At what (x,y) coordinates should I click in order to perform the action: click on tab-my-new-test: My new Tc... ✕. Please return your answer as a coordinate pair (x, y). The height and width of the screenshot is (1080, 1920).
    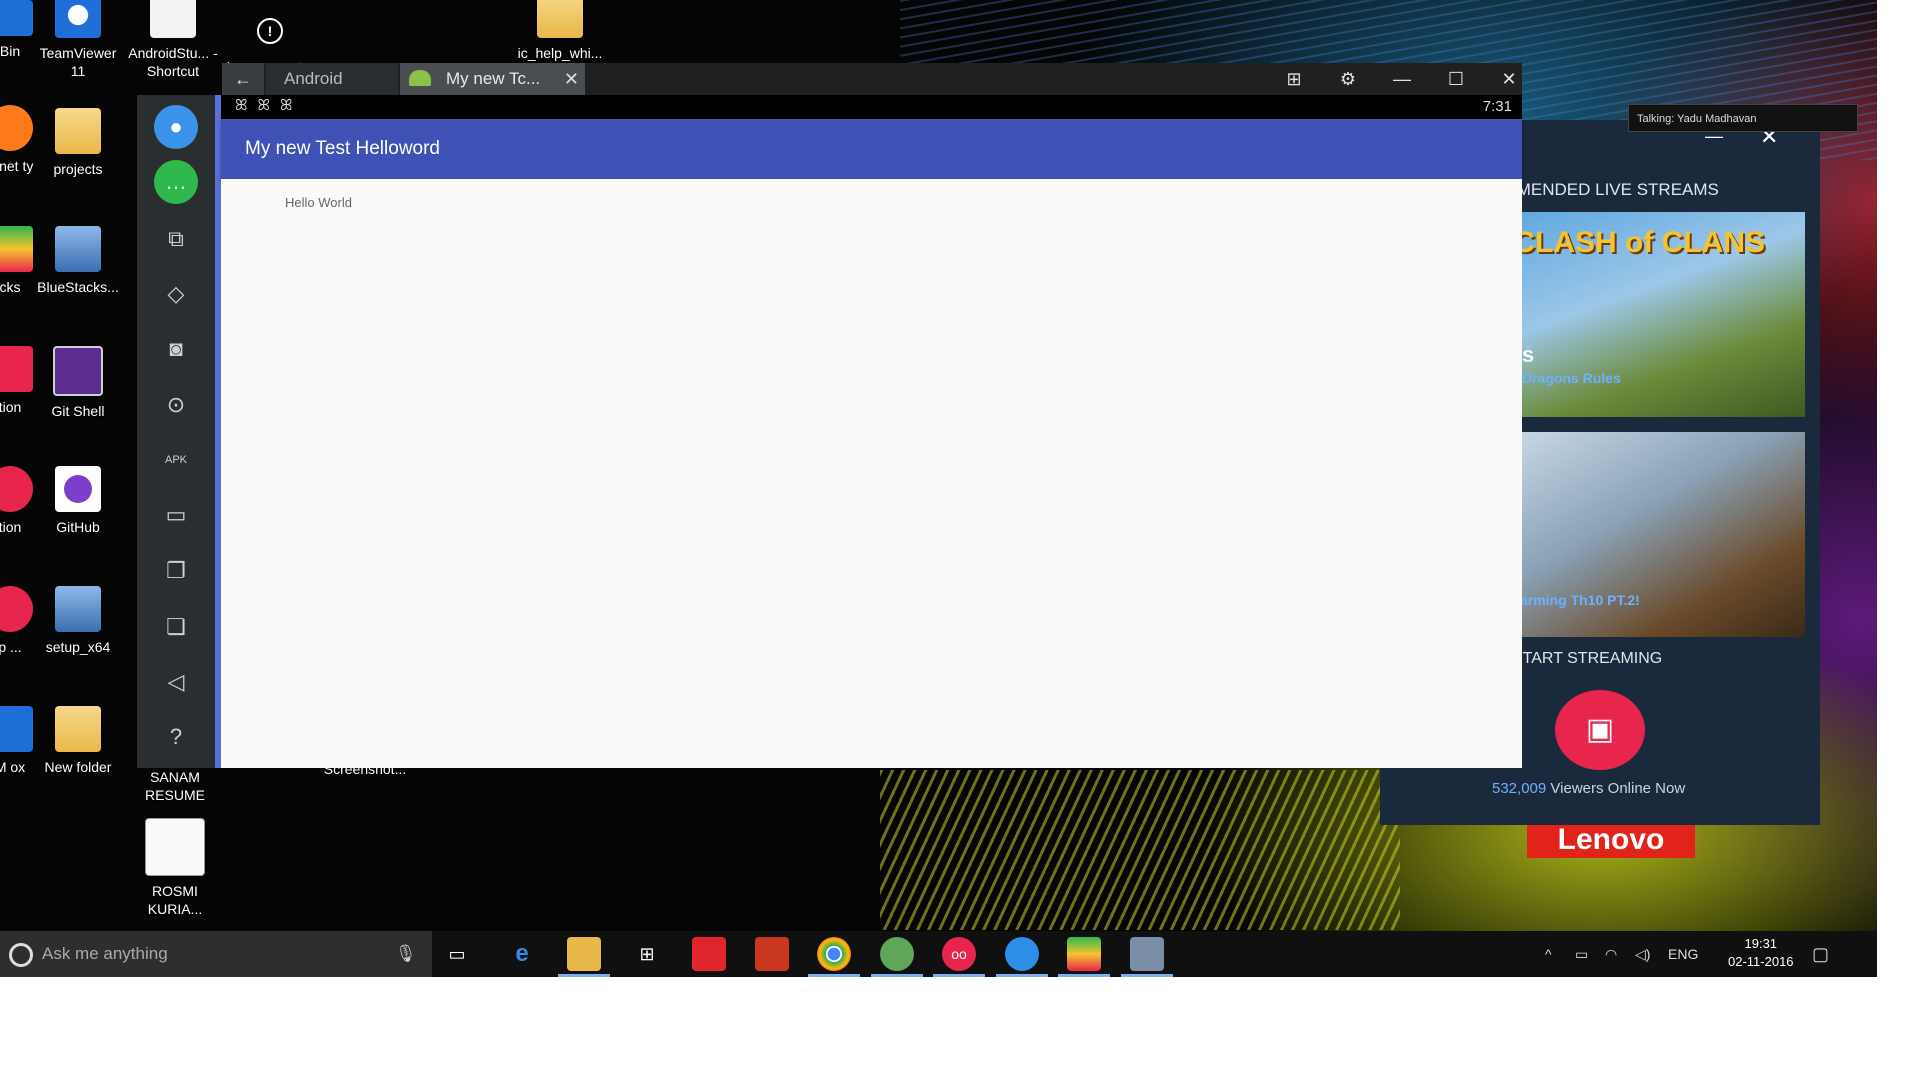
    Looking at the image, I should click on (492, 79).